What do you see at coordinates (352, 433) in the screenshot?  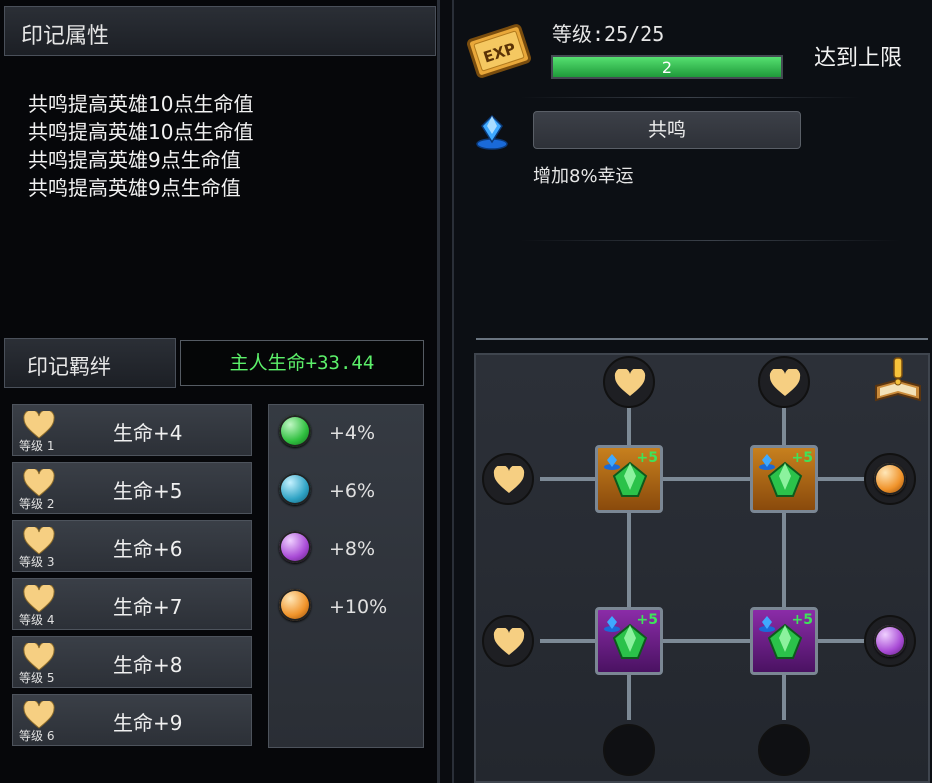 I see `gem-bonus: +4%` at bounding box center [352, 433].